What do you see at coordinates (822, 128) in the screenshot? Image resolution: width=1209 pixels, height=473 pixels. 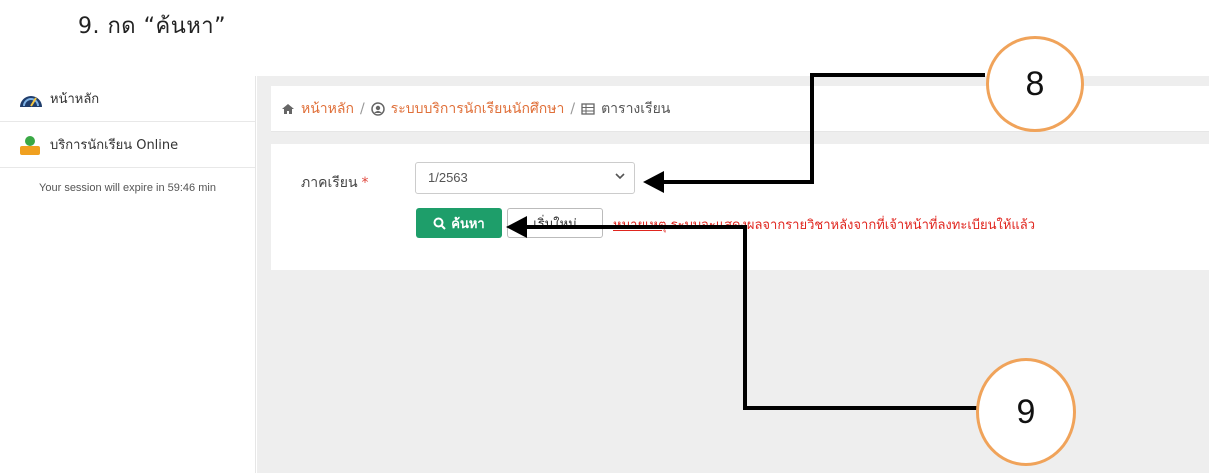 I see `arrow-to-semester-select` at bounding box center [822, 128].